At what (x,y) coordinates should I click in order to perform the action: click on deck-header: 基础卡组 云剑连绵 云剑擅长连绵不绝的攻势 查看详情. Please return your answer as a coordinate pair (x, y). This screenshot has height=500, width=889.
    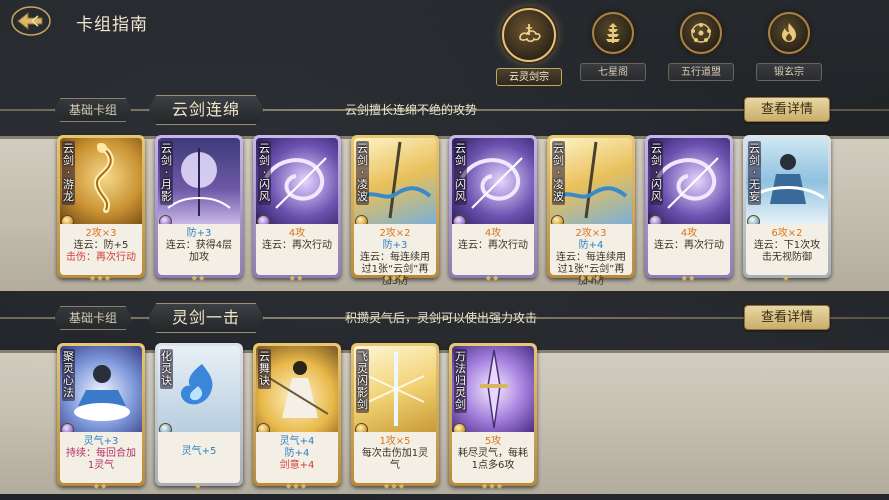
    Looking at the image, I should click on (444, 110).